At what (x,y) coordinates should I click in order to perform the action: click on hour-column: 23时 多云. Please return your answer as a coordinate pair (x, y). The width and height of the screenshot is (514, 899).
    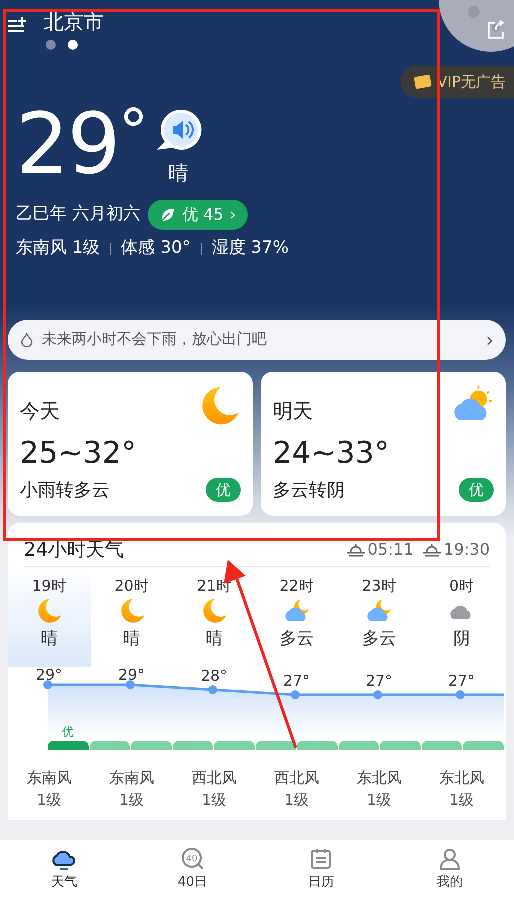
    Looking at the image, I should click on (379, 616).